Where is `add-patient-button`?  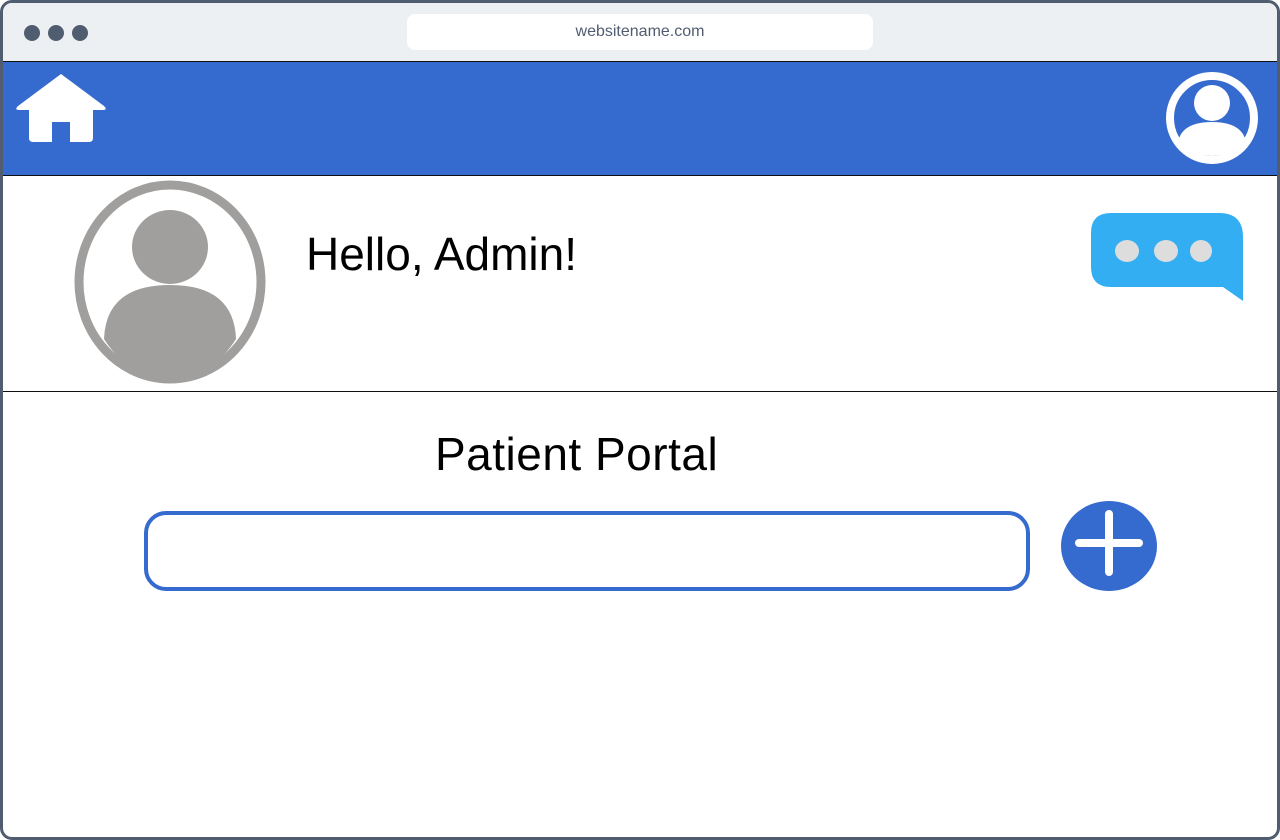 add-patient-button is located at coordinates (1109, 546).